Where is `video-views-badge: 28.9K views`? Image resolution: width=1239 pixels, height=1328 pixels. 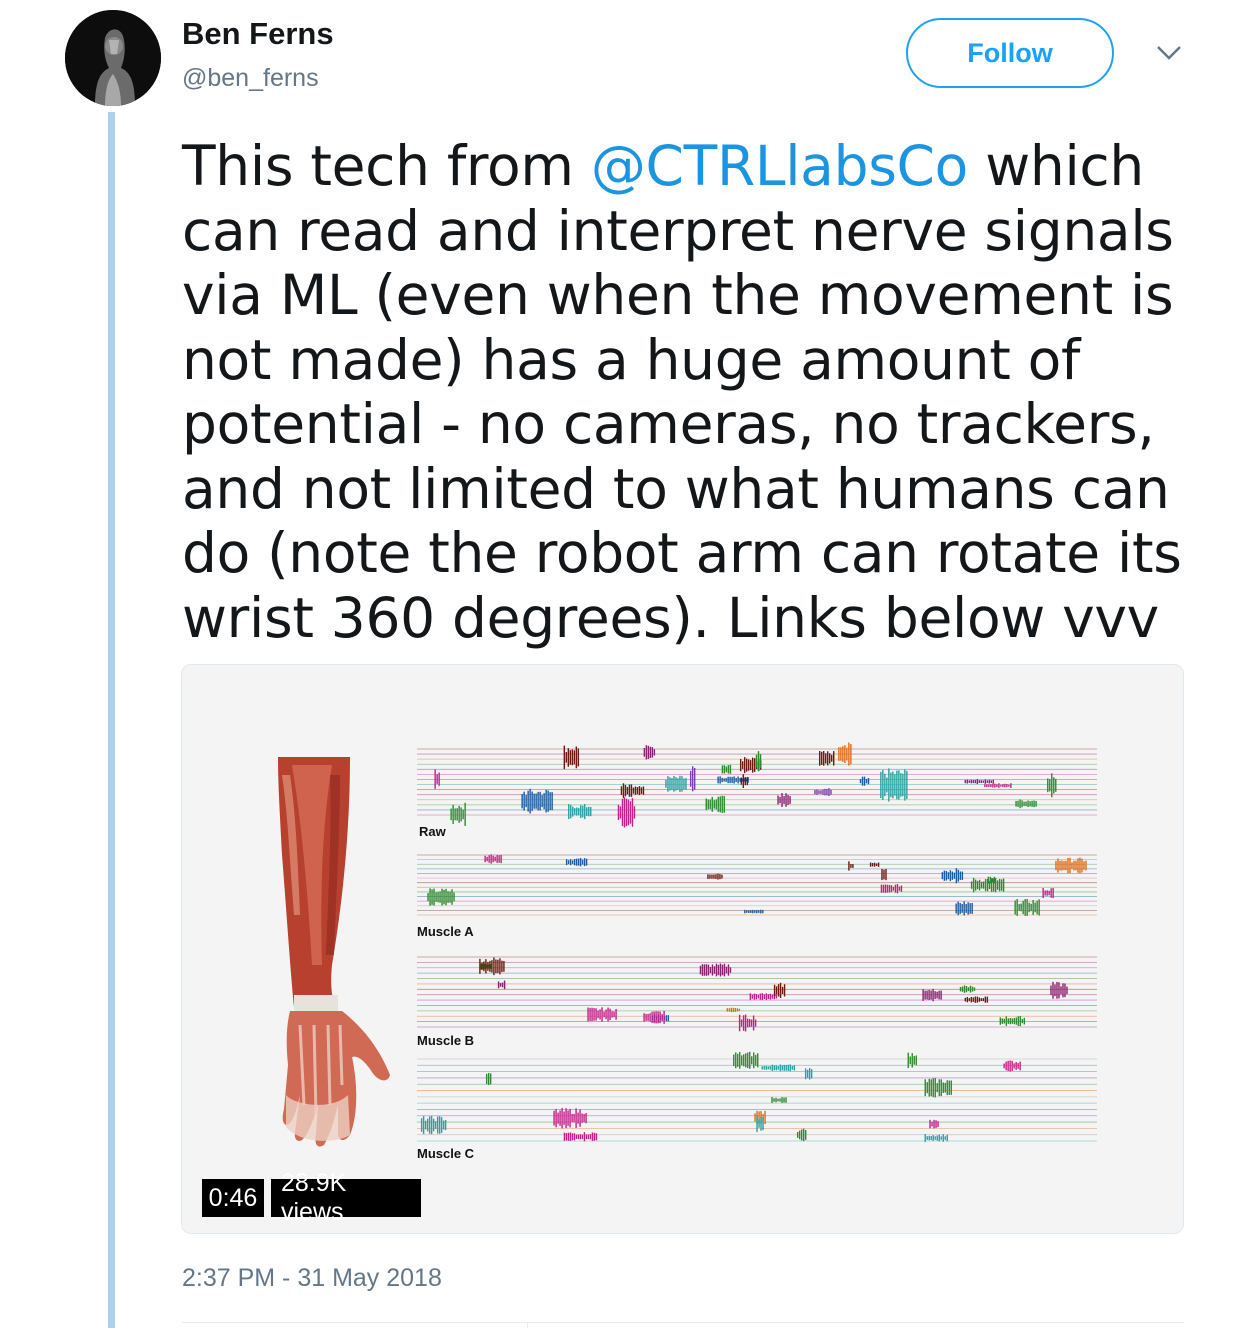 video-views-badge: 28.9K views is located at coordinates (346, 1197).